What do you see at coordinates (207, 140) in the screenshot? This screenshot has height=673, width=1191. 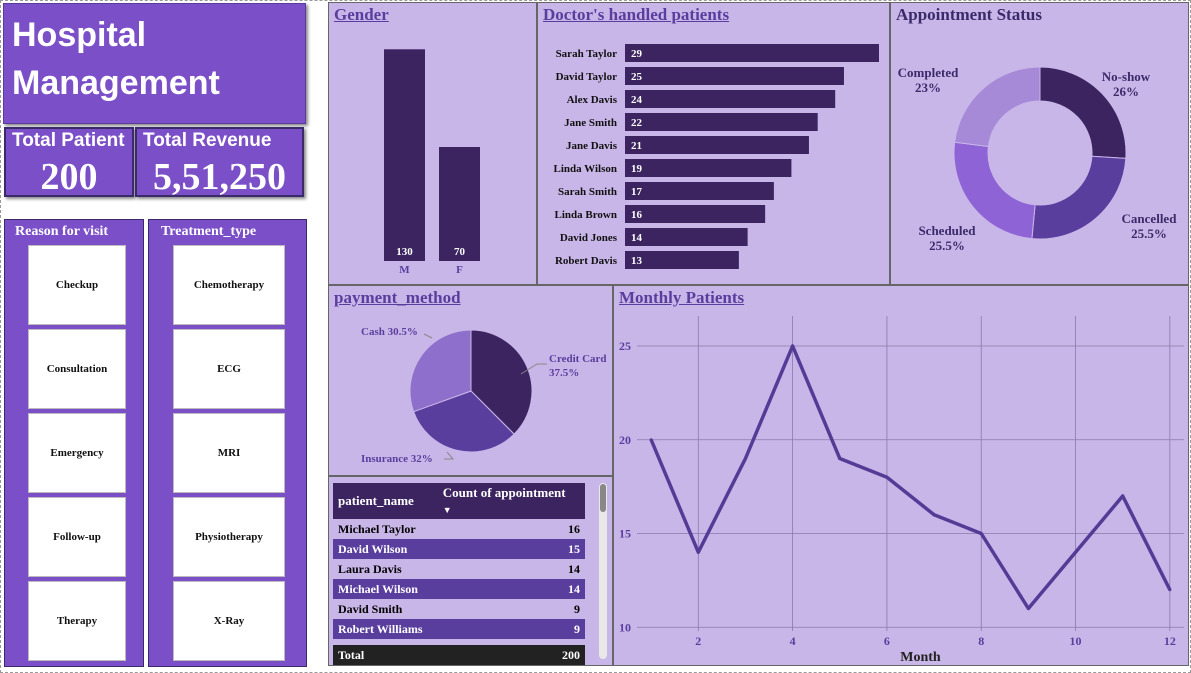 I see `kpi-revenue-label: Total Revenue` at bounding box center [207, 140].